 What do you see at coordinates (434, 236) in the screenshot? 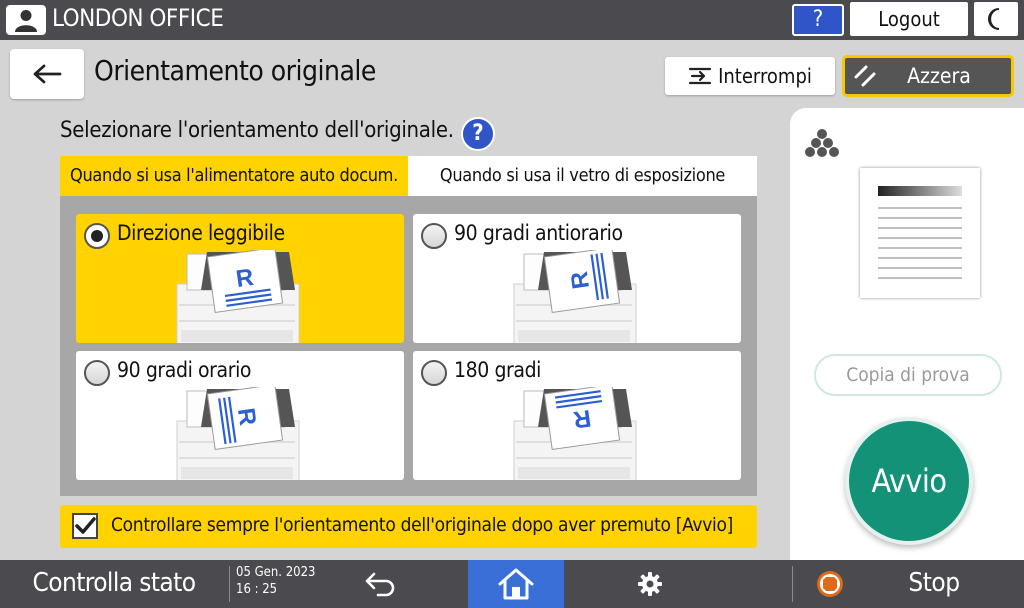
I see `radio-90-counterclockwise` at bounding box center [434, 236].